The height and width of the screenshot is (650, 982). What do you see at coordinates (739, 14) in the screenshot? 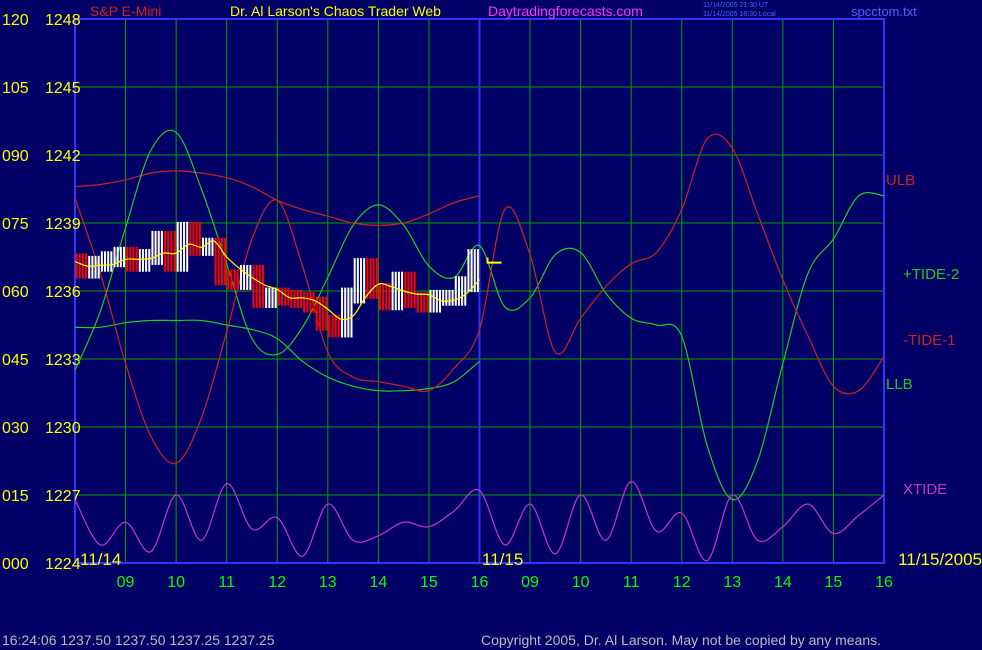
I see `local-timestamp: 11/14/2005 16:30 Local` at bounding box center [739, 14].